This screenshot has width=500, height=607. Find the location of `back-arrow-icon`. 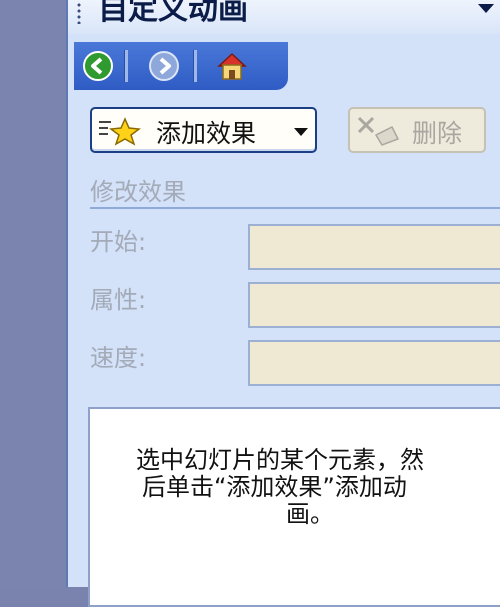

back-arrow-icon is located at coordinates (98, 66).